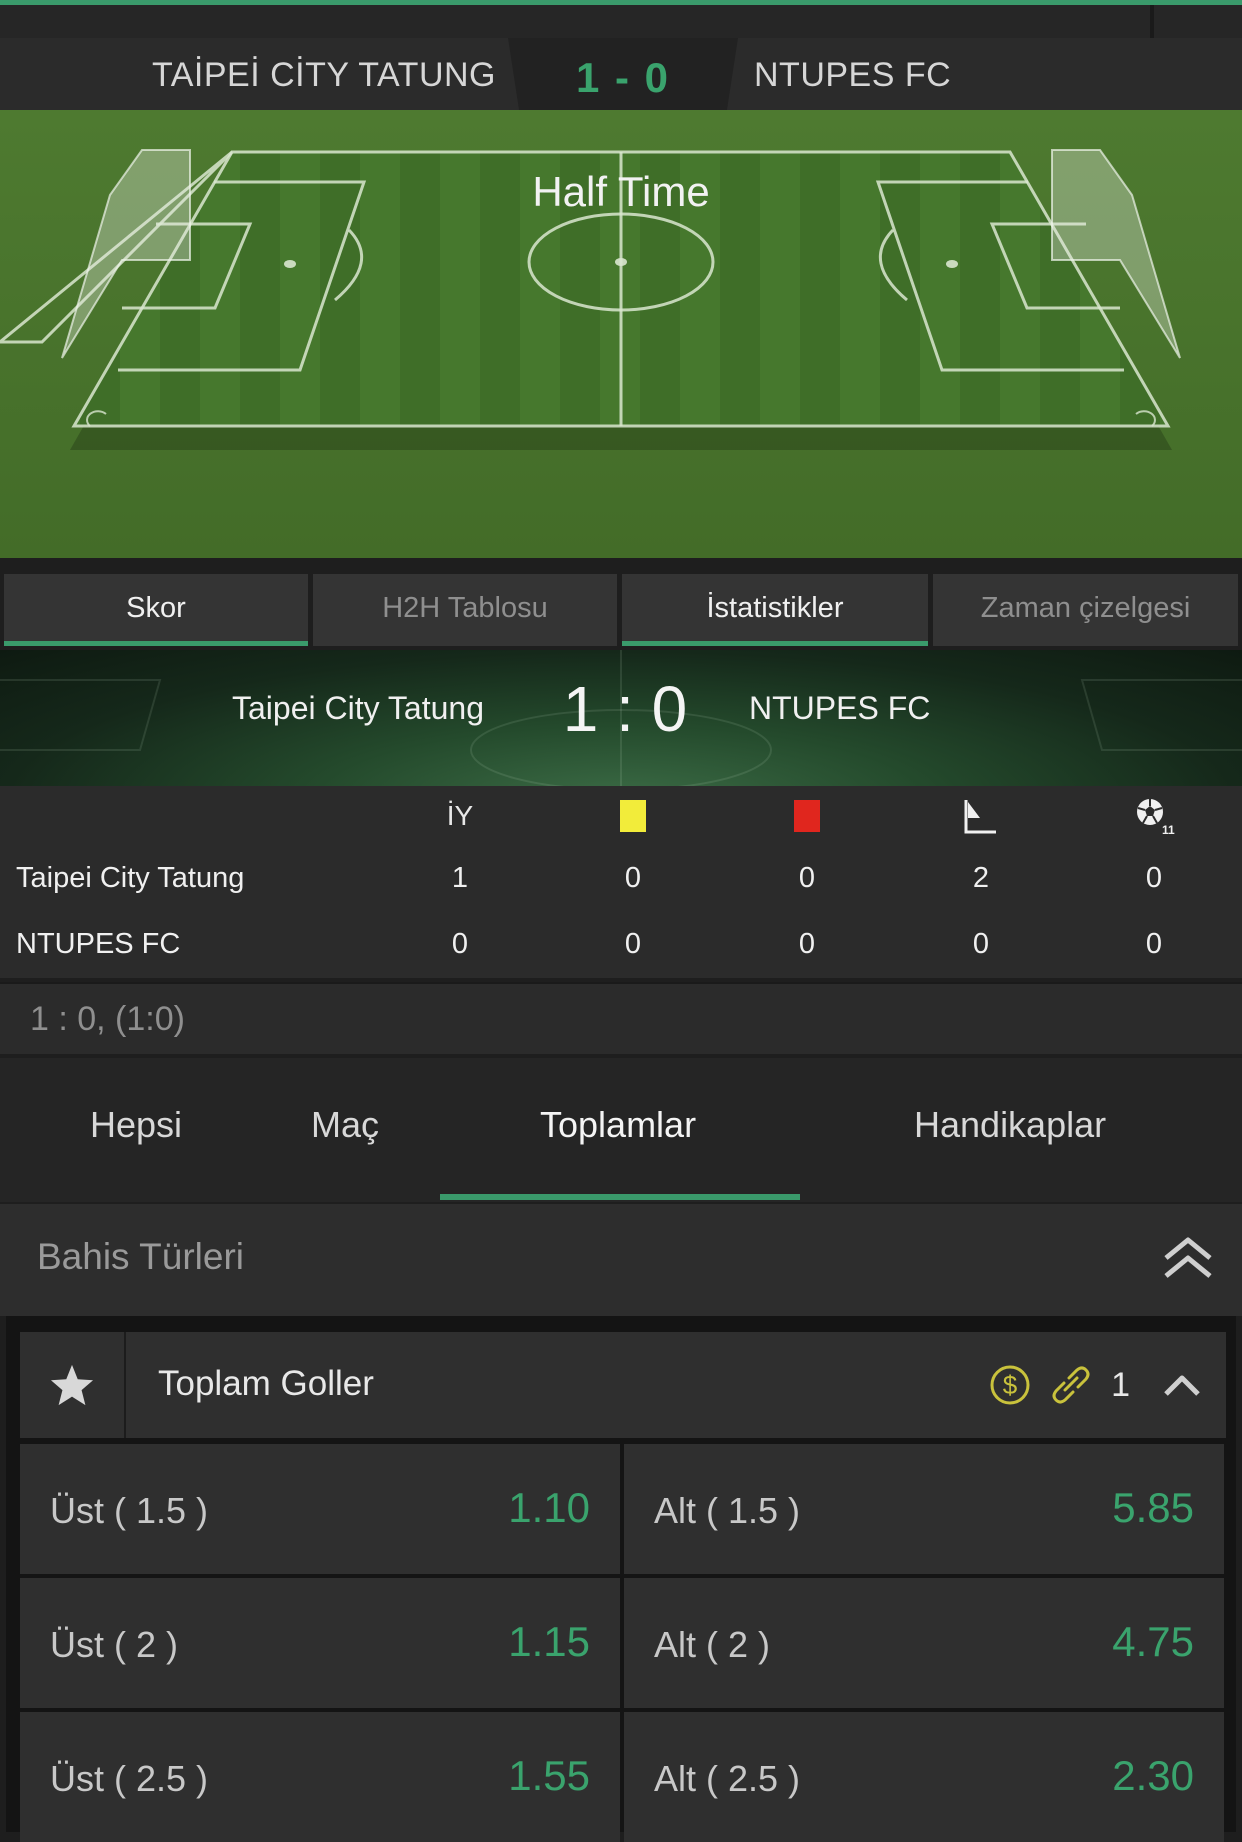  Describe the element at coordinates (1120, 1384) in the screenshot. I see `linked-count: 1` at that location.